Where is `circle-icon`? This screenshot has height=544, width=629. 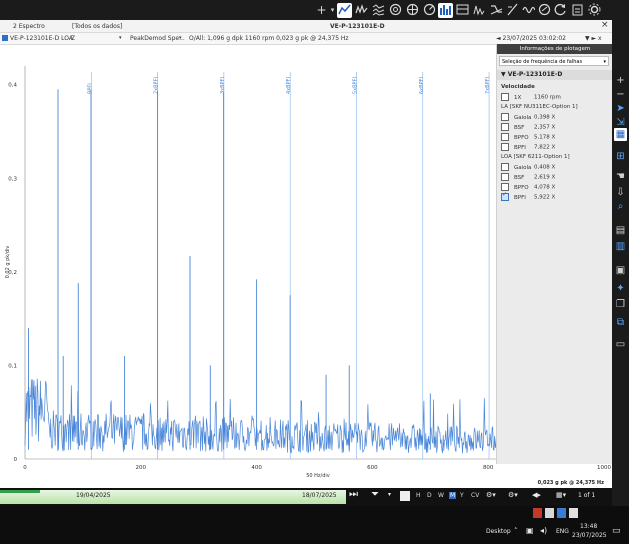 circle-icon is located at coordinates (544, 10).